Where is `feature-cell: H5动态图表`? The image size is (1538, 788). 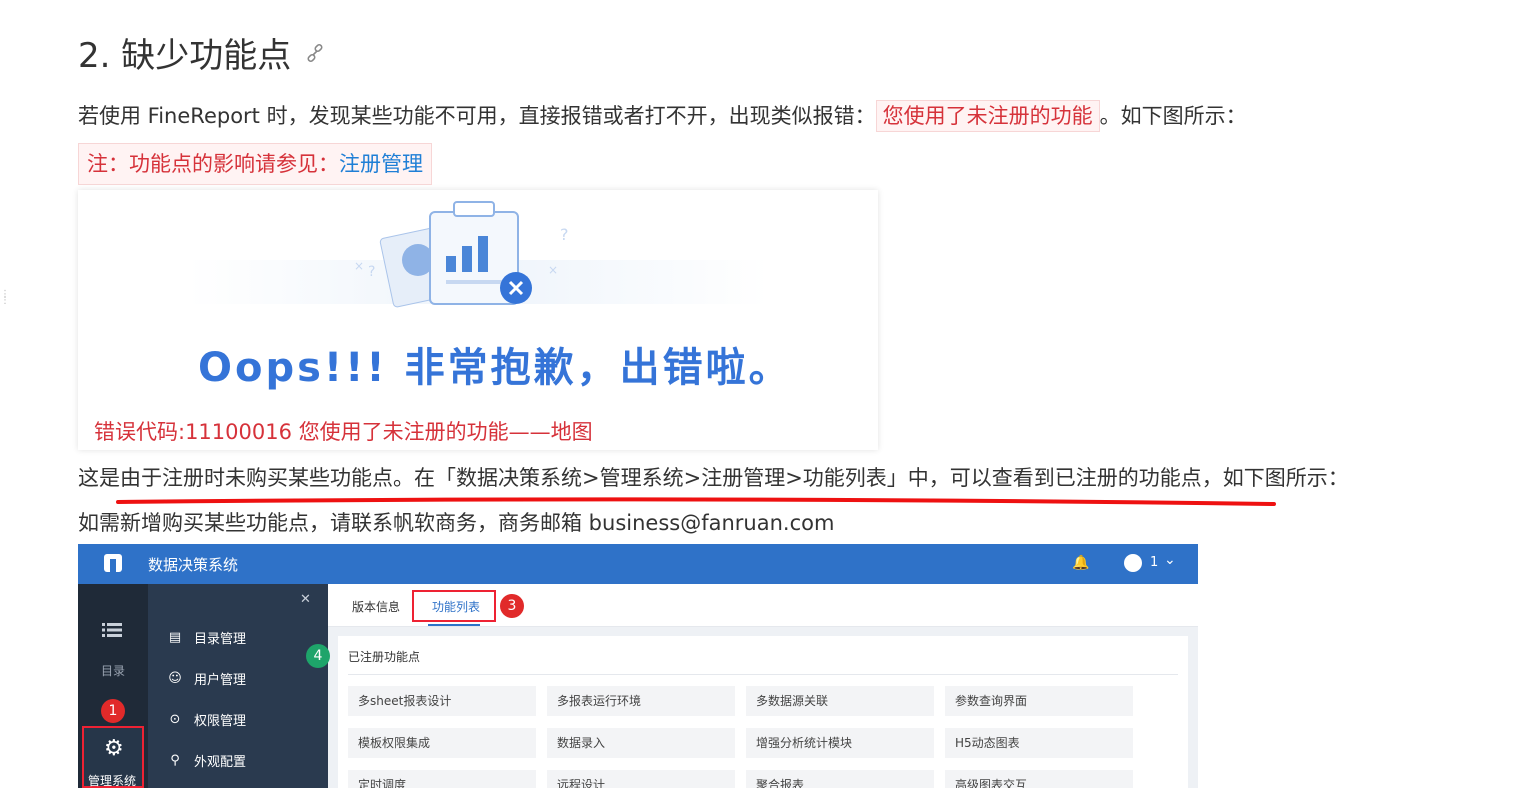 feature-cell: H5动态图表 is located at coordinates (1039, 743).